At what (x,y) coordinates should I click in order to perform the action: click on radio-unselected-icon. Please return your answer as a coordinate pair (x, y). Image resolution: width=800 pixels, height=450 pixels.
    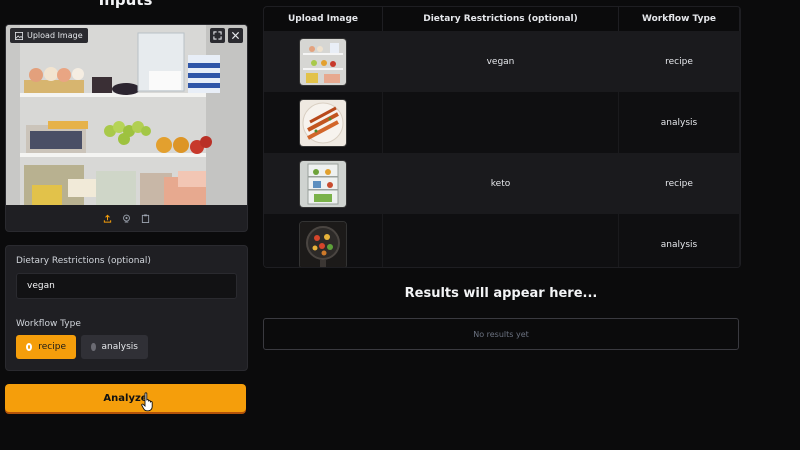
    Looking at the image, I should click on (93, 347).